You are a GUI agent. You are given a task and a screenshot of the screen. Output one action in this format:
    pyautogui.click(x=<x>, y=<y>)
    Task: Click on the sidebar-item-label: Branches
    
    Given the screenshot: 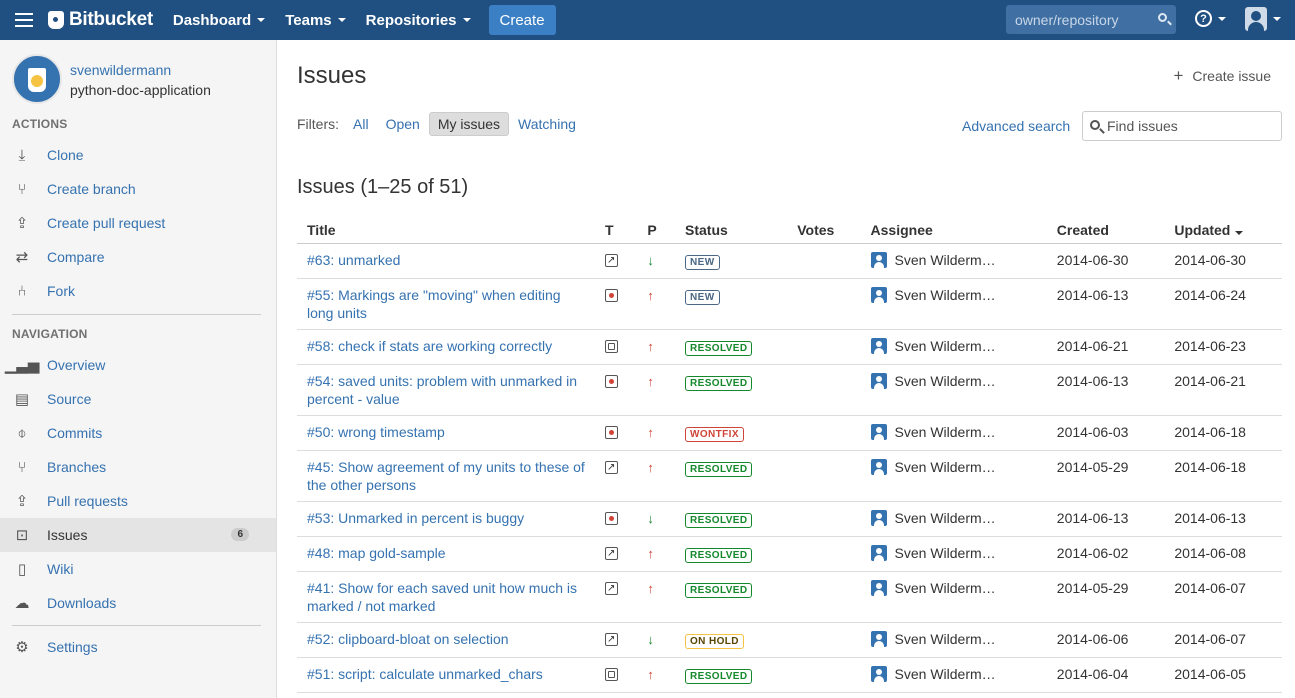 What is the action you would take?
    pyautogui.click(x=77, y=467)
    